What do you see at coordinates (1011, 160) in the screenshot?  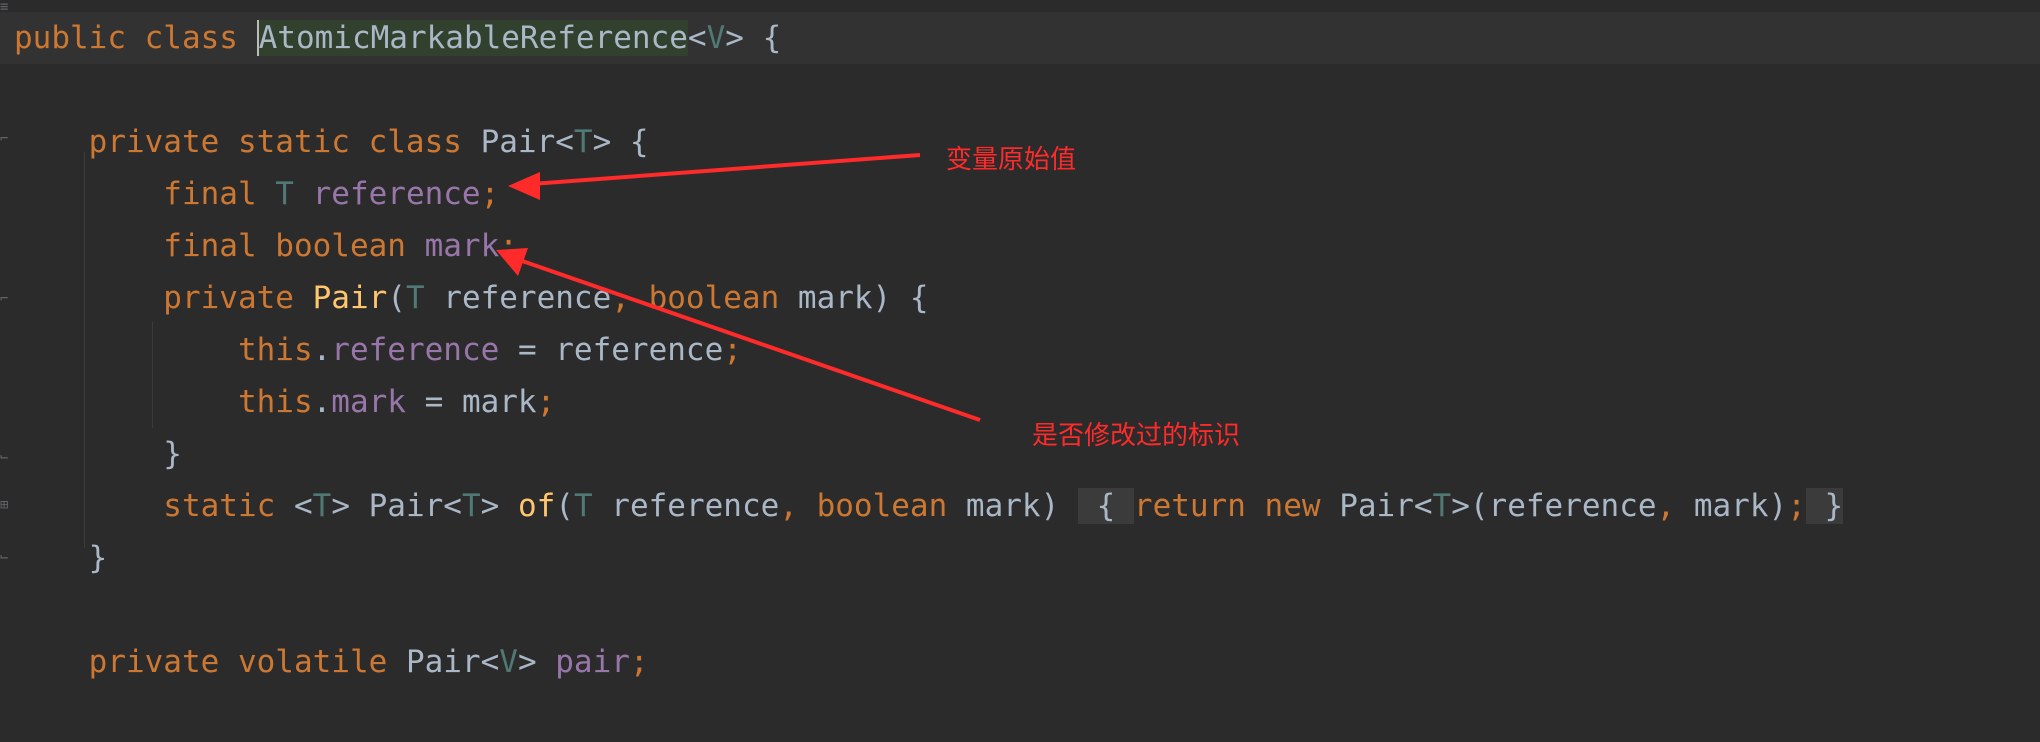 I see `annotation-original-value: 变量原始值` at bounding box center [1011, 160].